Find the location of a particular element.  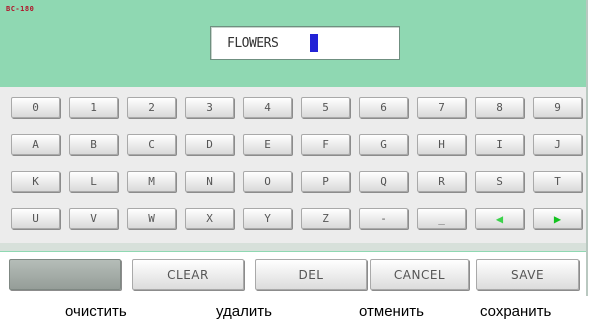

caption-delete: удалить is located at coordinates (244, 311).